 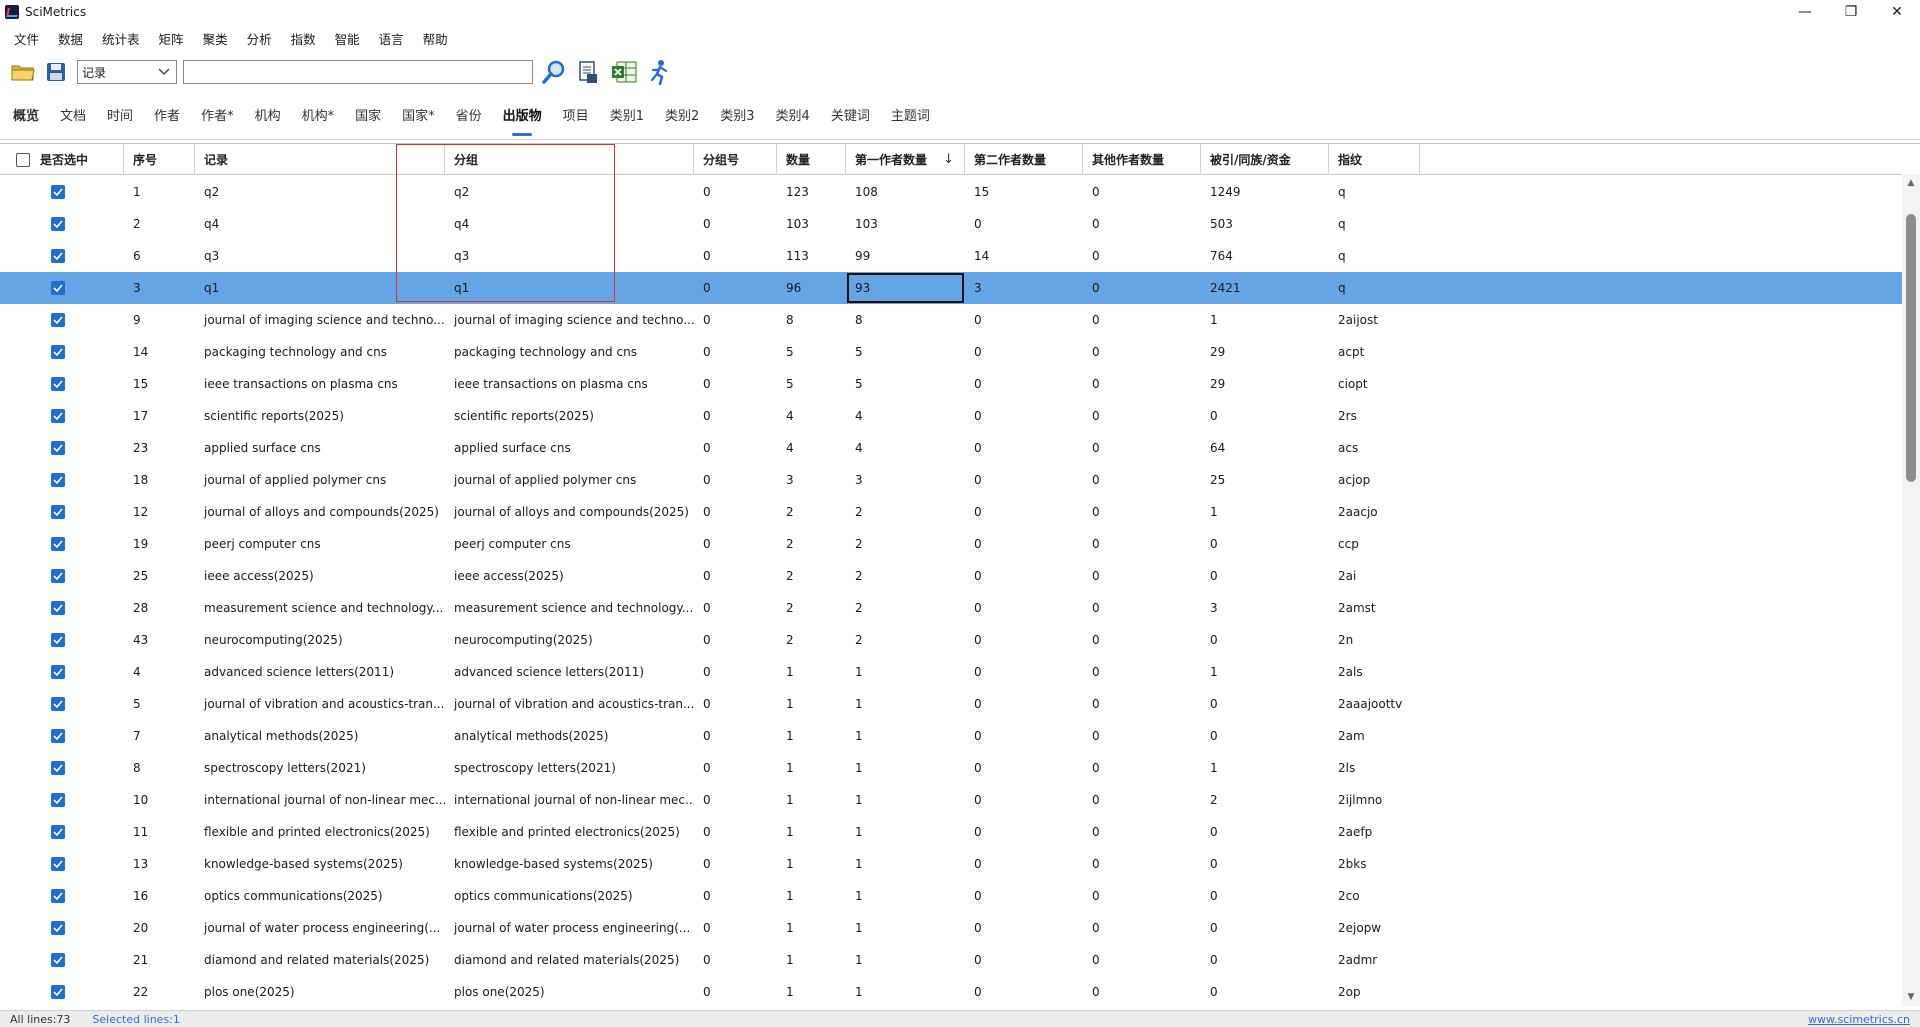 I want to click on scroll-down-icon: ▼, so click(x=1911, y=997).